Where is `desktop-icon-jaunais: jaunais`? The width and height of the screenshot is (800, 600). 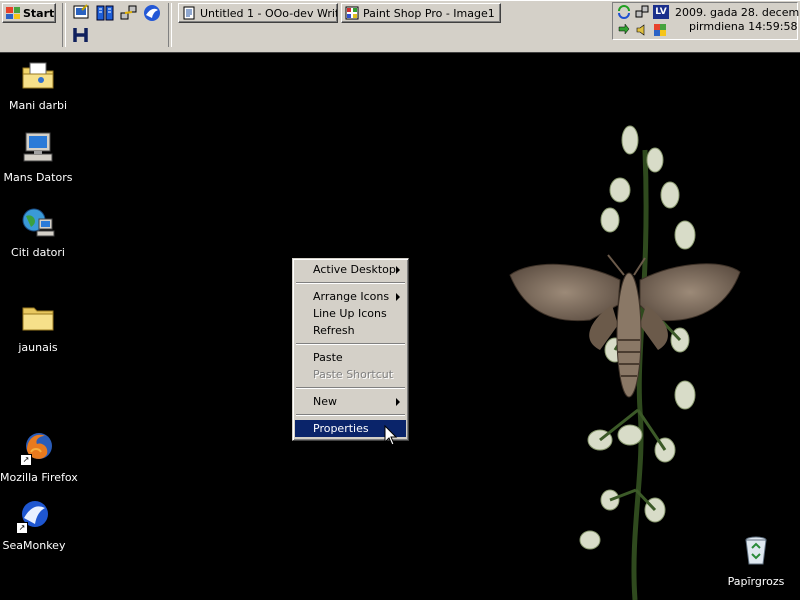 desktop-icon-jaunais: jaunais is located at coordinates (38, 327).